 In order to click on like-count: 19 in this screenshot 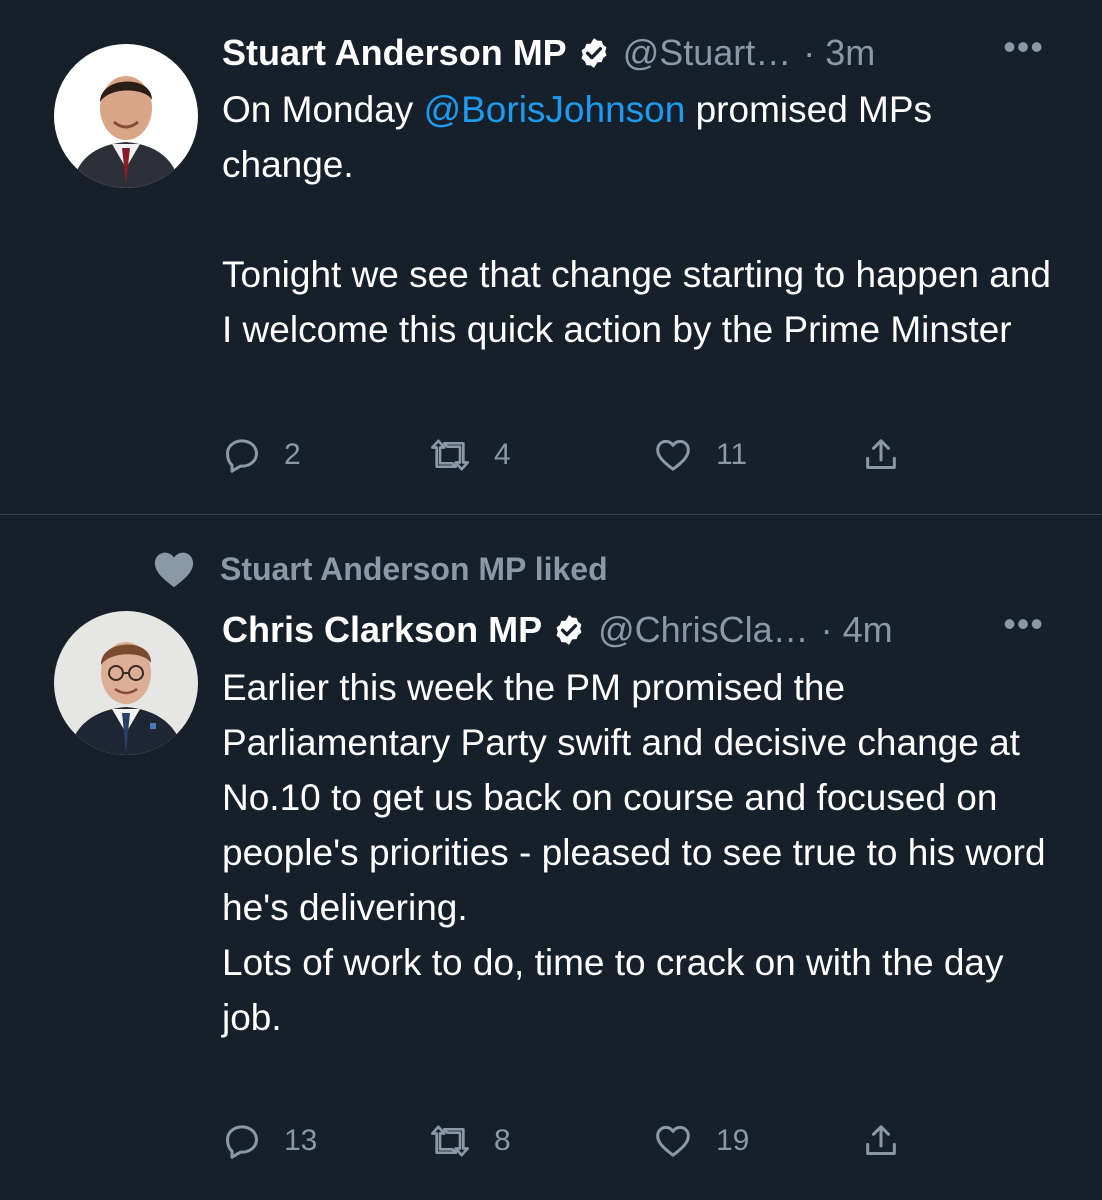, I will do `click(733, 1140)`.